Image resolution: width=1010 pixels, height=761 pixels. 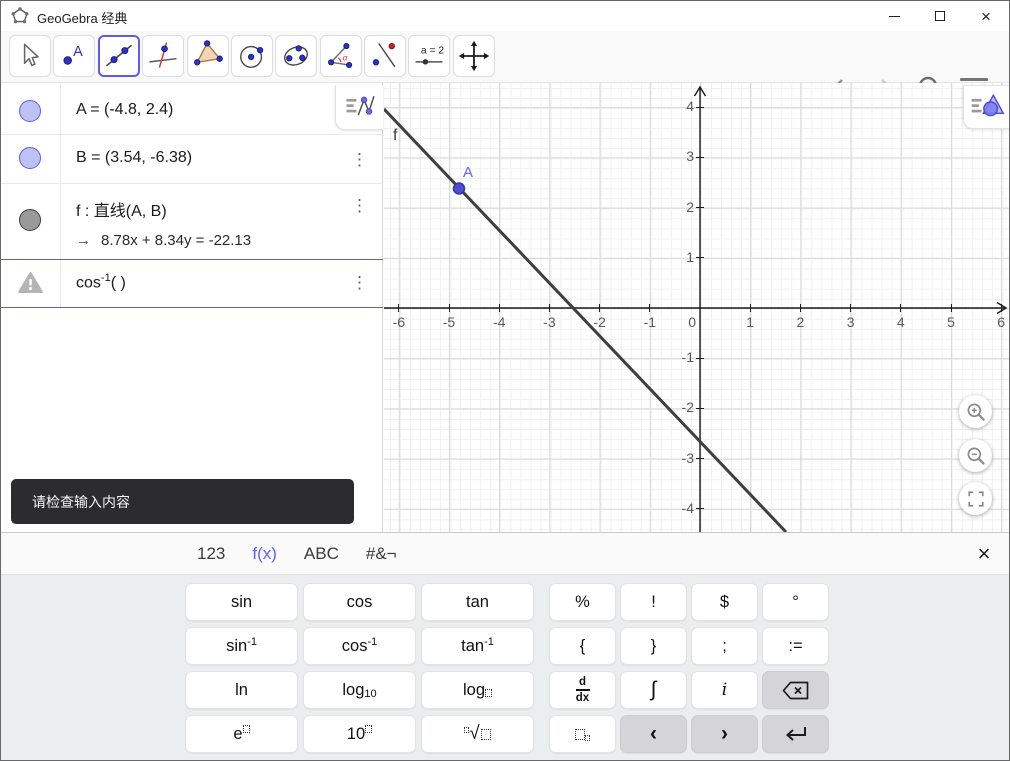 What do you see at coordinates (30, 282) in the screenshot?
I see `warning-icon` at bounding box center [30, 282].